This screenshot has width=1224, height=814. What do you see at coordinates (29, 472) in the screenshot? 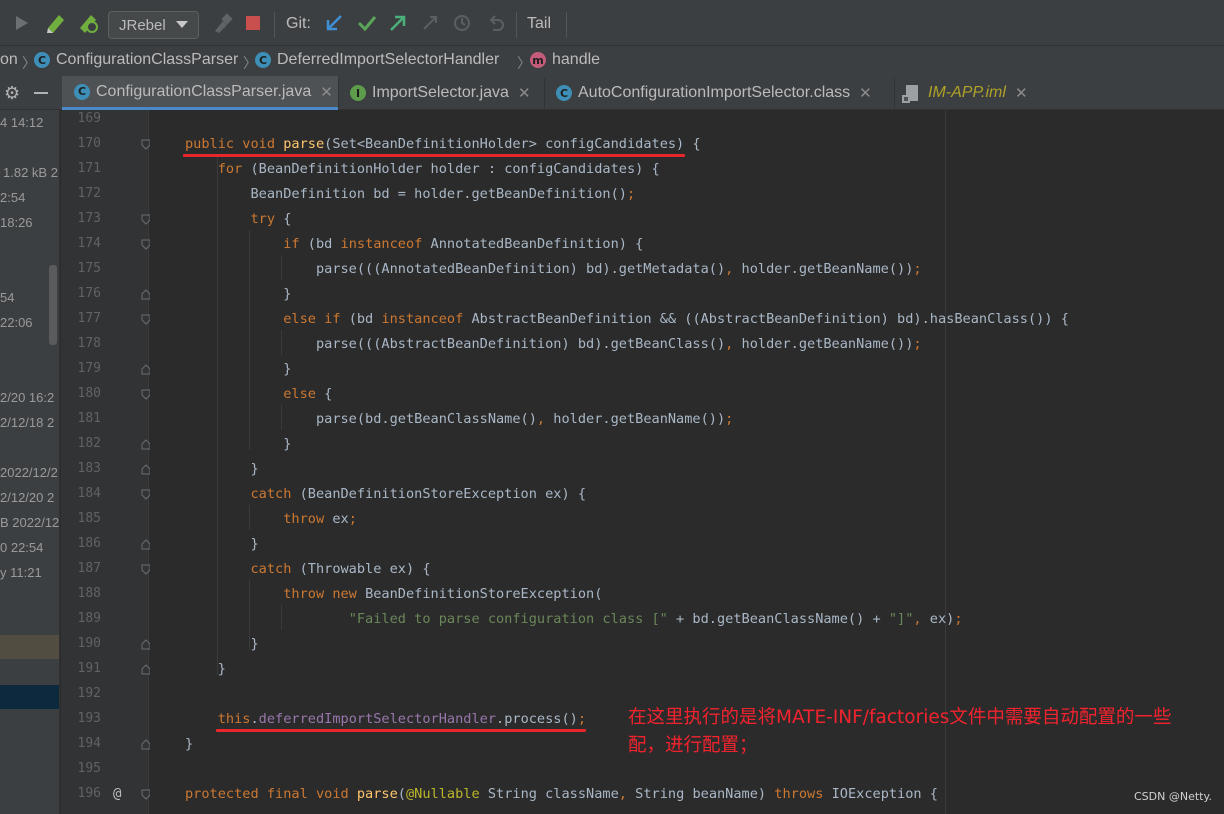
I see `list-item: 2022/12/2` at bounding box center [29, 472].